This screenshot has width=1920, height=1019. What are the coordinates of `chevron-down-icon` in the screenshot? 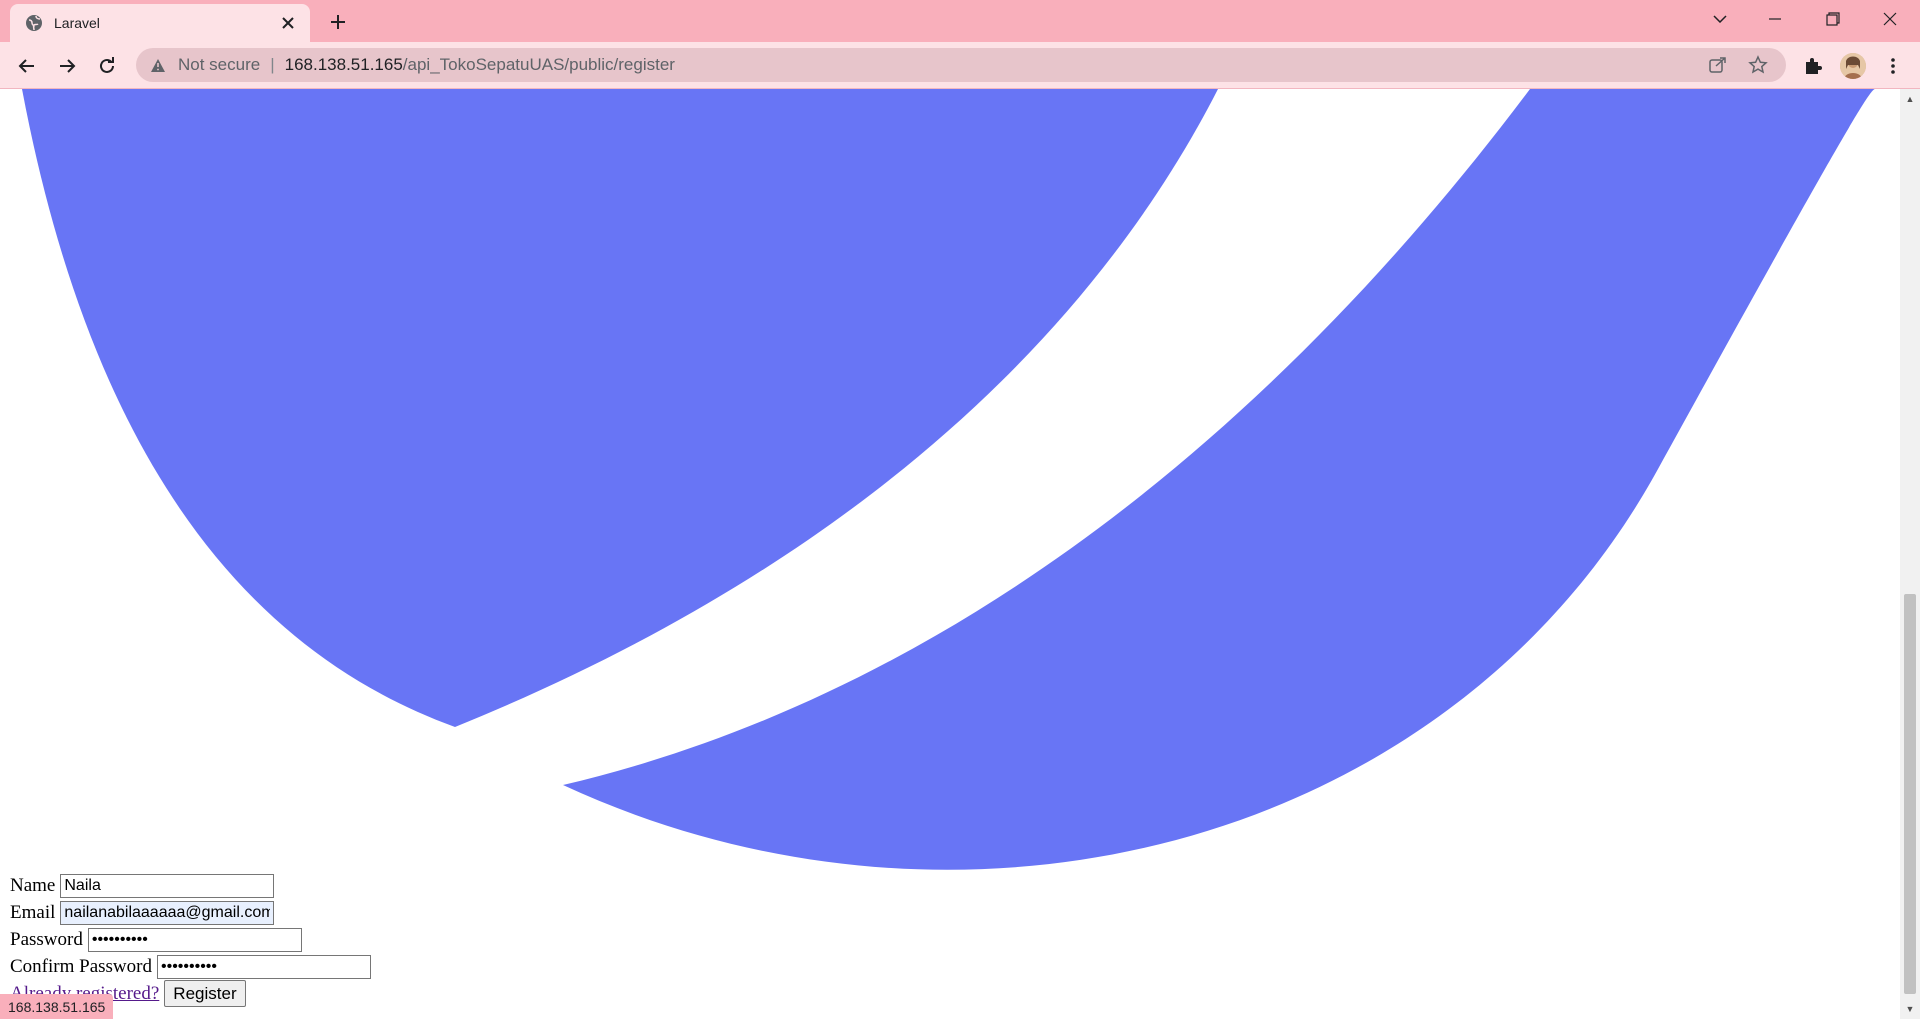 It's located at (1720, 19).